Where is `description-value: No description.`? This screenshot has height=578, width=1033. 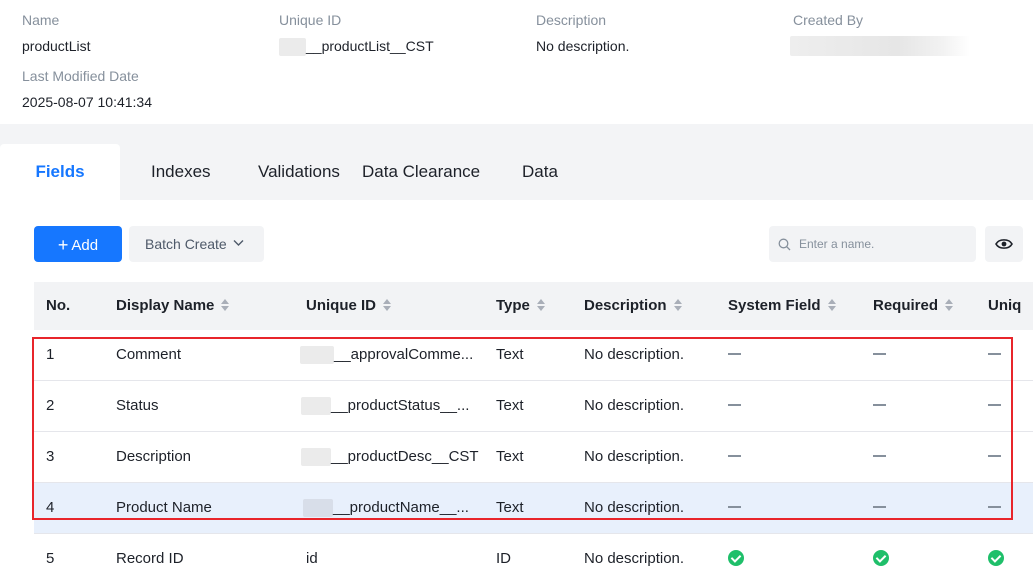 description-value: No description. is located at coordinates (583, 46).